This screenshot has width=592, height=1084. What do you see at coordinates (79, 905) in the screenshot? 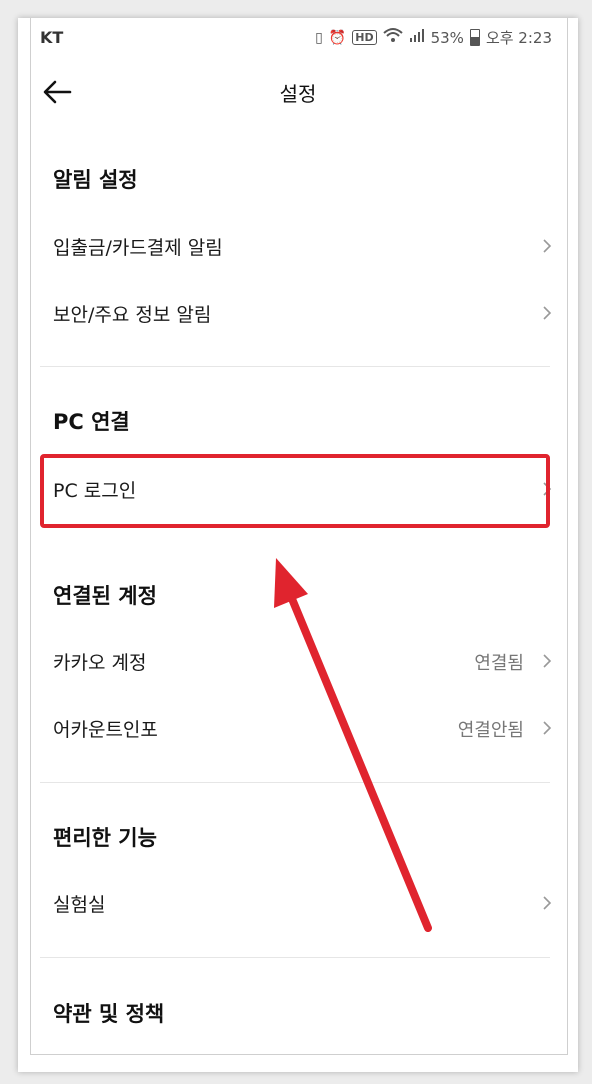
I see `row-label: 실험실` at bounding box center [79, 905].